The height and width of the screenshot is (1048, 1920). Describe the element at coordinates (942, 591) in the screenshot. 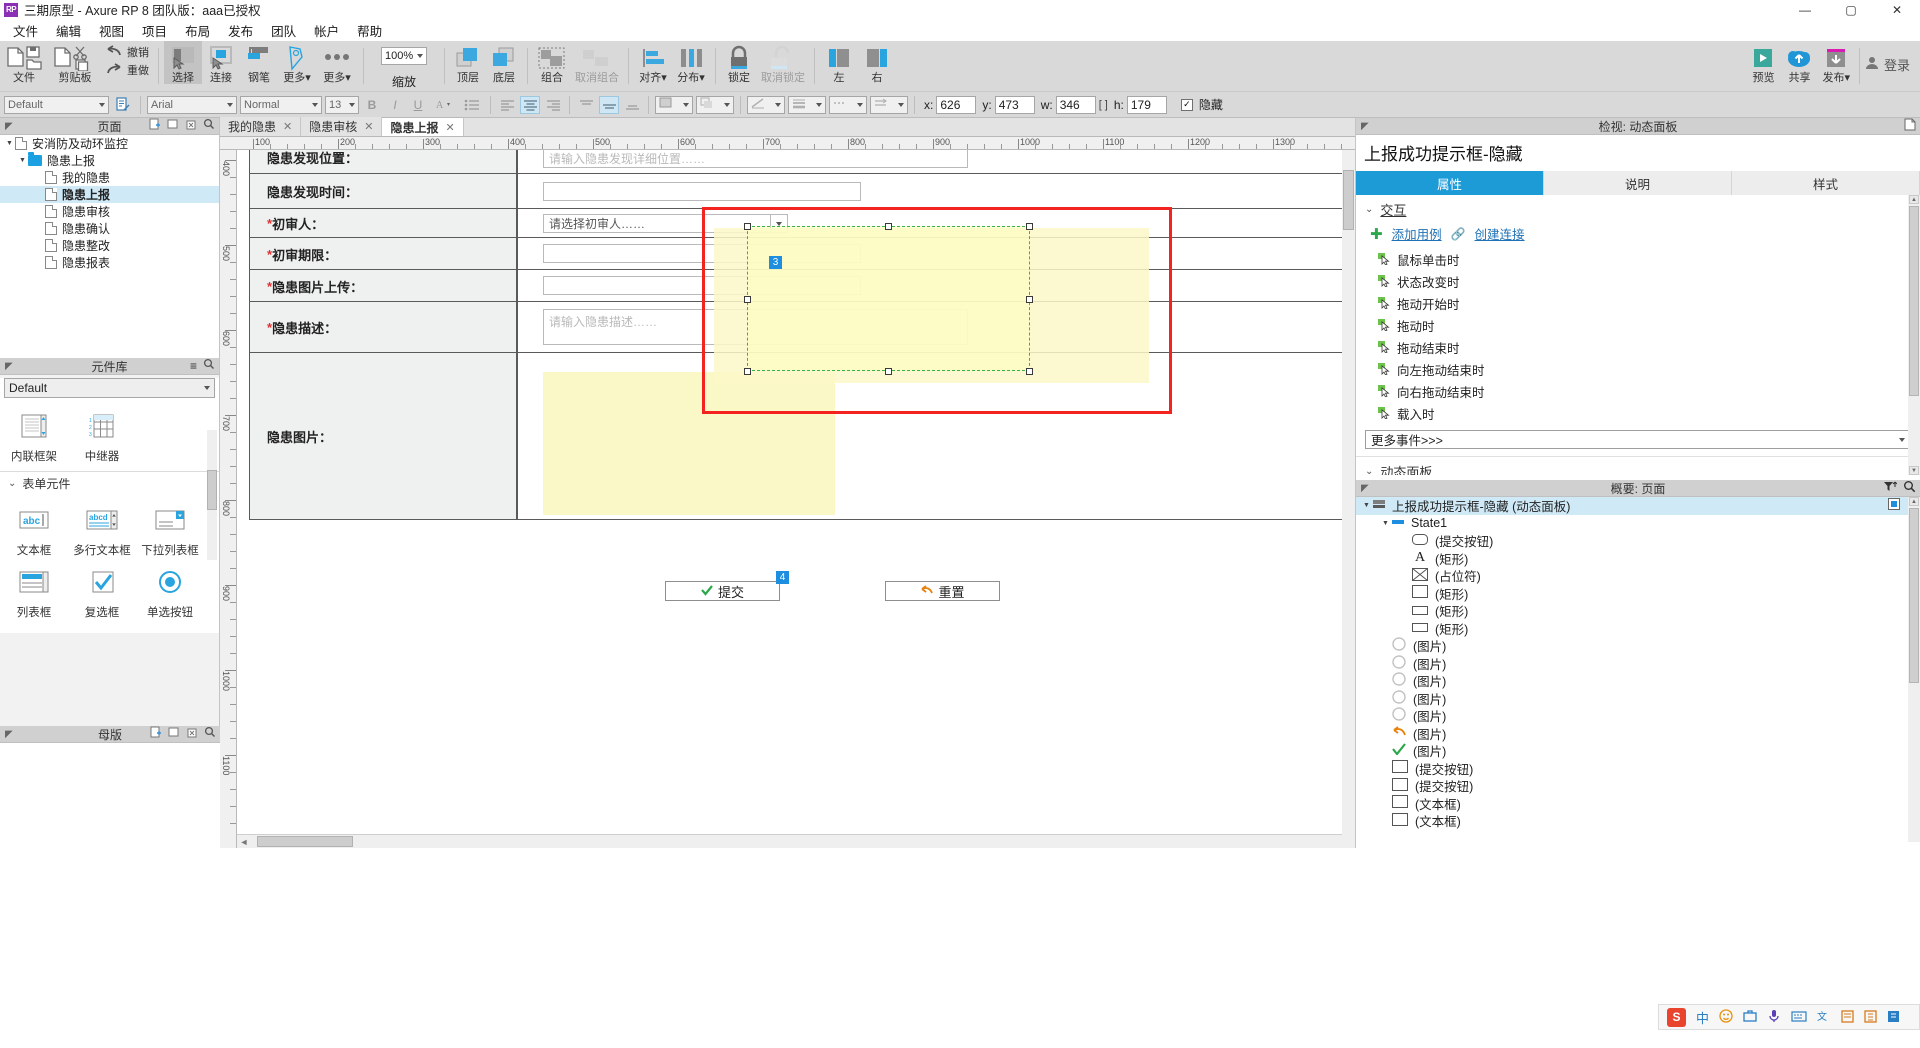

I see `reset-button: 重置` at that location.